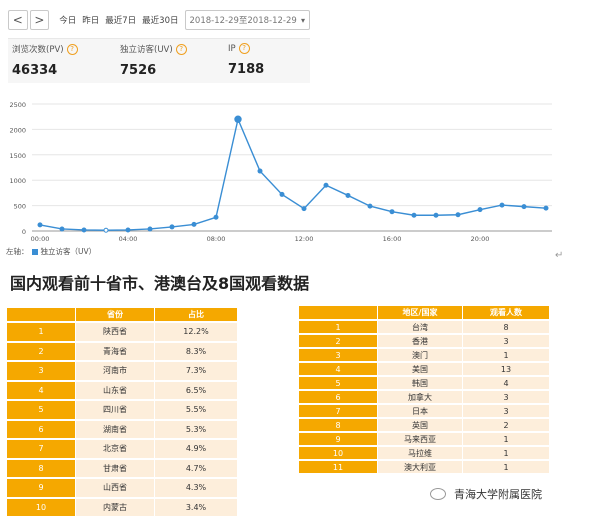 The height and width of the screenshot is (522, 589). I want to click on wechat-watermark: 青海大学附属医院, so click(486, 494).